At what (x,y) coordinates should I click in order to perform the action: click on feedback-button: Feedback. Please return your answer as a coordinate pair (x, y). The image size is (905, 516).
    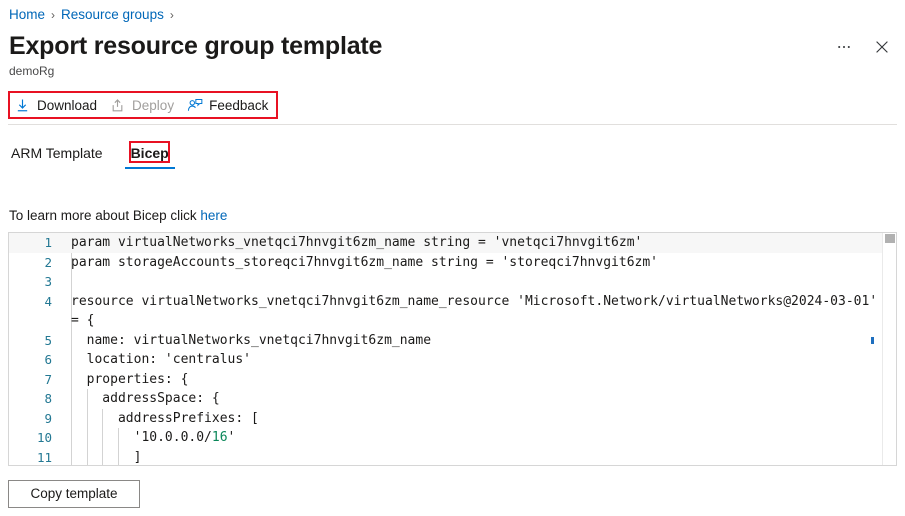
    Looking at the image, I should click on (229, 105).